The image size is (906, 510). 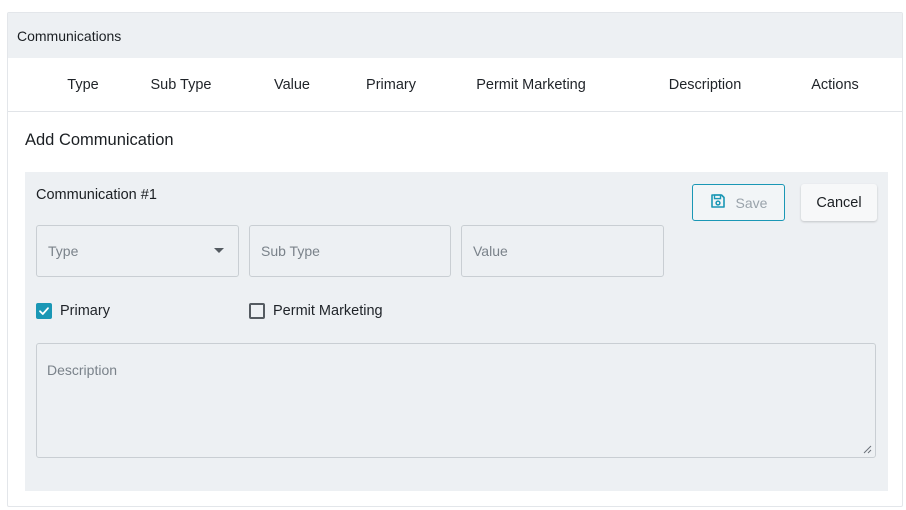 I want to click on save-button: Save, so click(x=738, y=202).